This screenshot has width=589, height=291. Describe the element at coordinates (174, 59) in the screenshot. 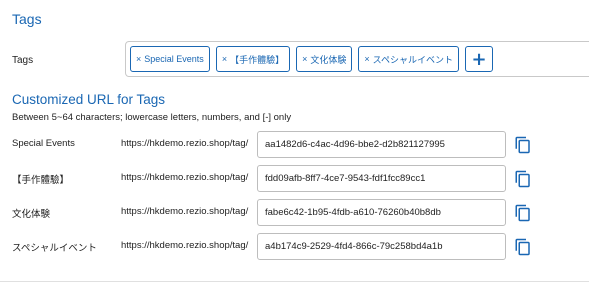

I see `tag-chip-label: Special Events` at that location.